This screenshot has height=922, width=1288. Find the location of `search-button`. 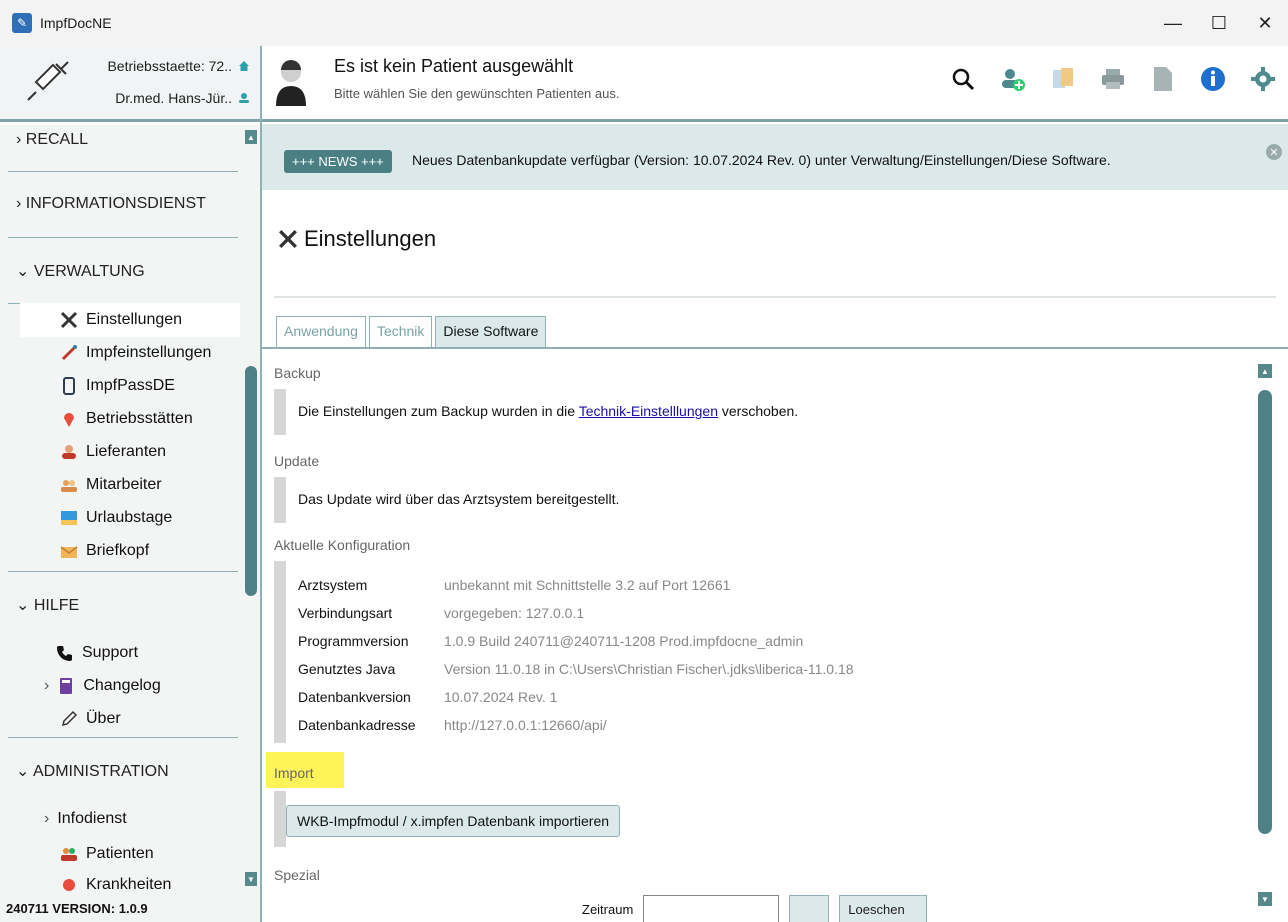

search-button is located at coordinates (963, 79).